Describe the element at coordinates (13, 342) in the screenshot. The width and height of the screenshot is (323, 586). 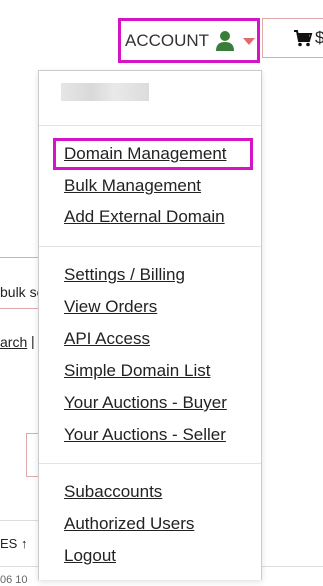
I see `search-link-fragment: arch` at that location.